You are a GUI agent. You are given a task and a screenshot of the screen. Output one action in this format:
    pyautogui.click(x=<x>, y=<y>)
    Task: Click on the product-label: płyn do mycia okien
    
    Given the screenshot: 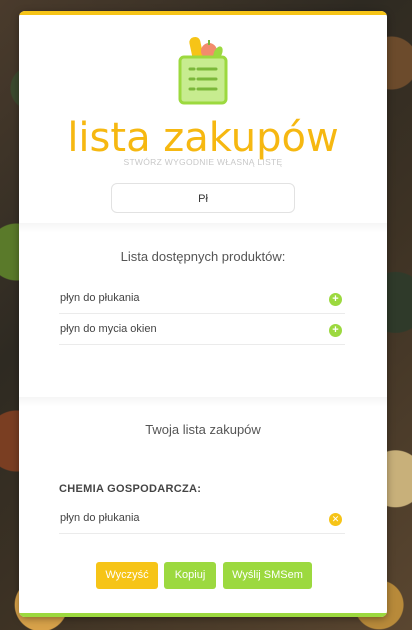 What is the action you would take?
    pyautogui.click(x=108, y=329)
    